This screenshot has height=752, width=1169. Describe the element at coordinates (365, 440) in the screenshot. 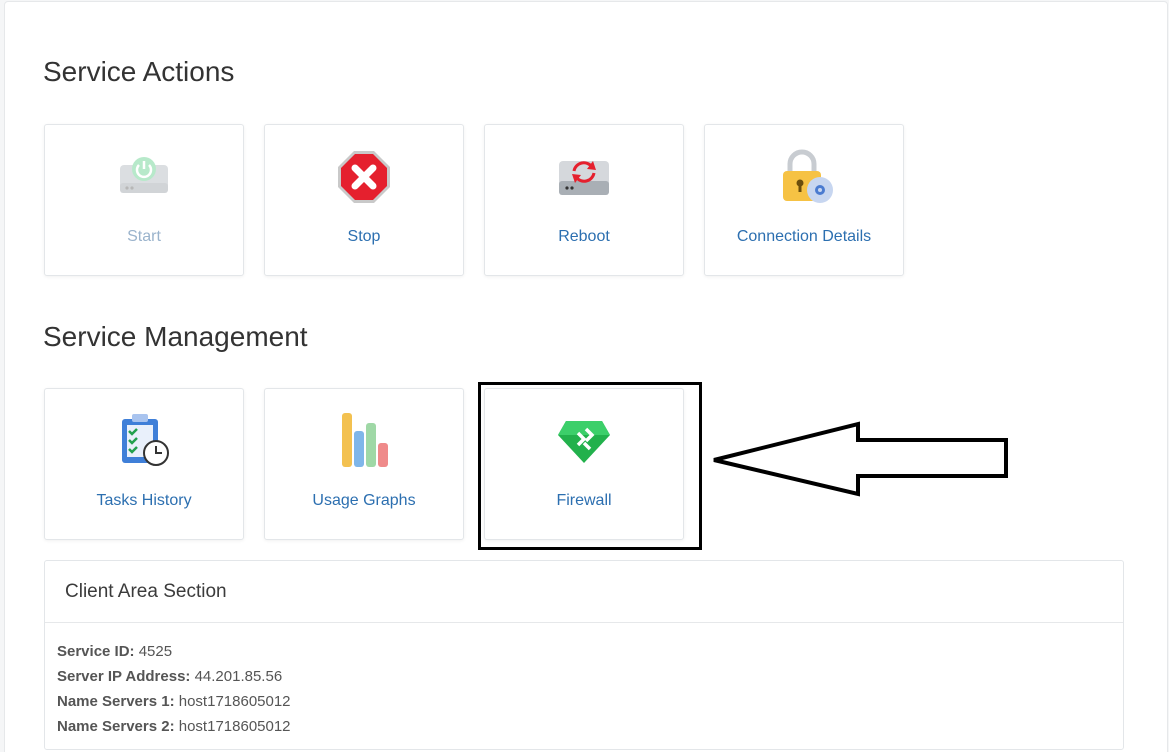

I see `bar-stack-icon` at that location.